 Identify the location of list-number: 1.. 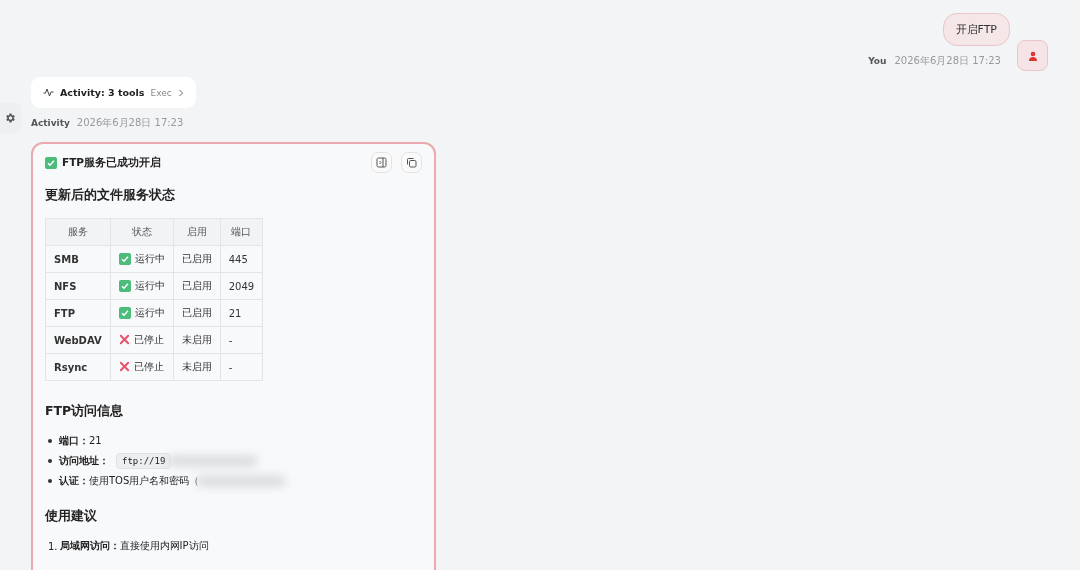
(53, 546).